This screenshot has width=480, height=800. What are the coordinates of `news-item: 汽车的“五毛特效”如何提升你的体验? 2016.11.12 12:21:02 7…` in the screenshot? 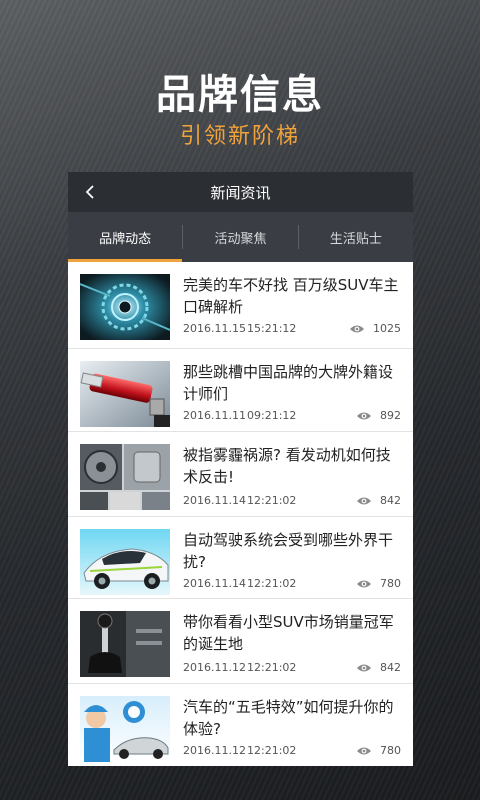 It's located at (240, 725).